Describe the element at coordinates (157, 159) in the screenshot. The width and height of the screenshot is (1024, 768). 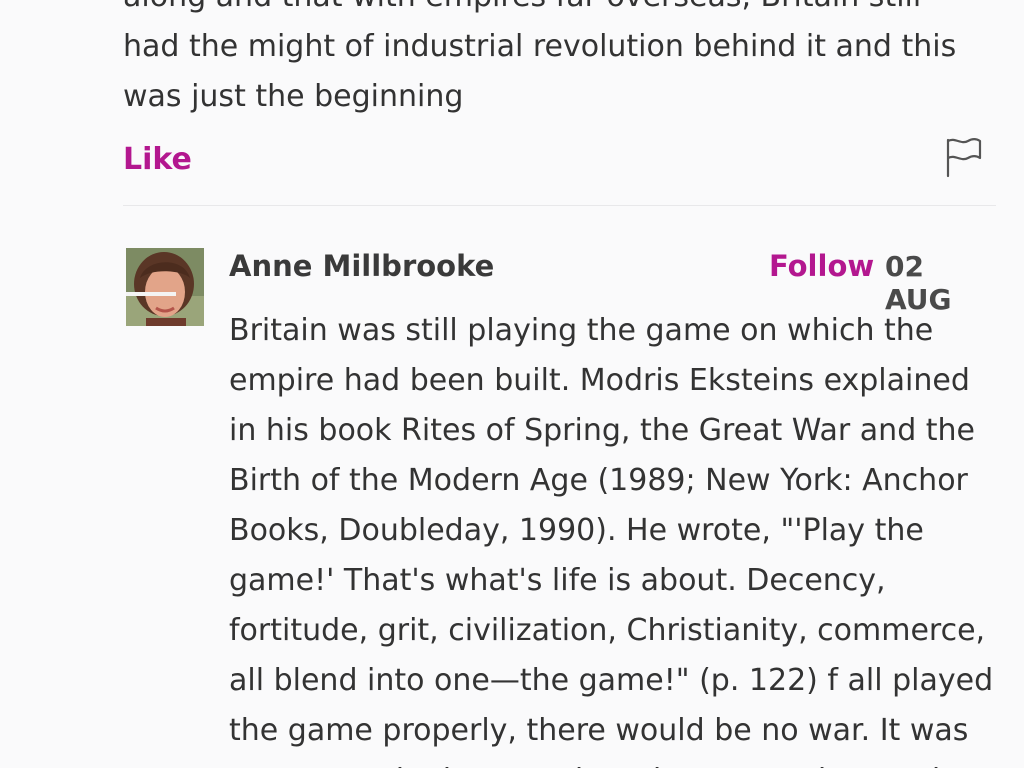
I see `like-button: Like` at that location.